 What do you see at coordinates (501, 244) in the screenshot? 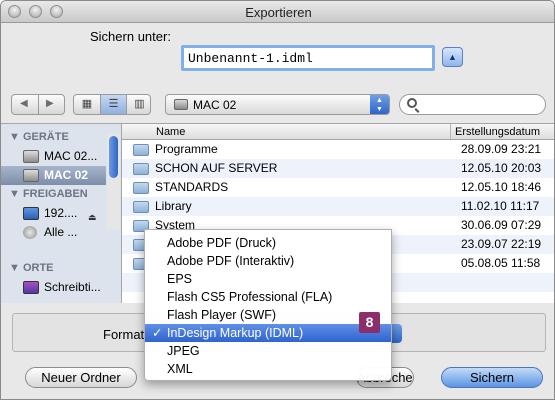
I see `file-date: 23.09.07 22:19` at bounding box center [501, 244].